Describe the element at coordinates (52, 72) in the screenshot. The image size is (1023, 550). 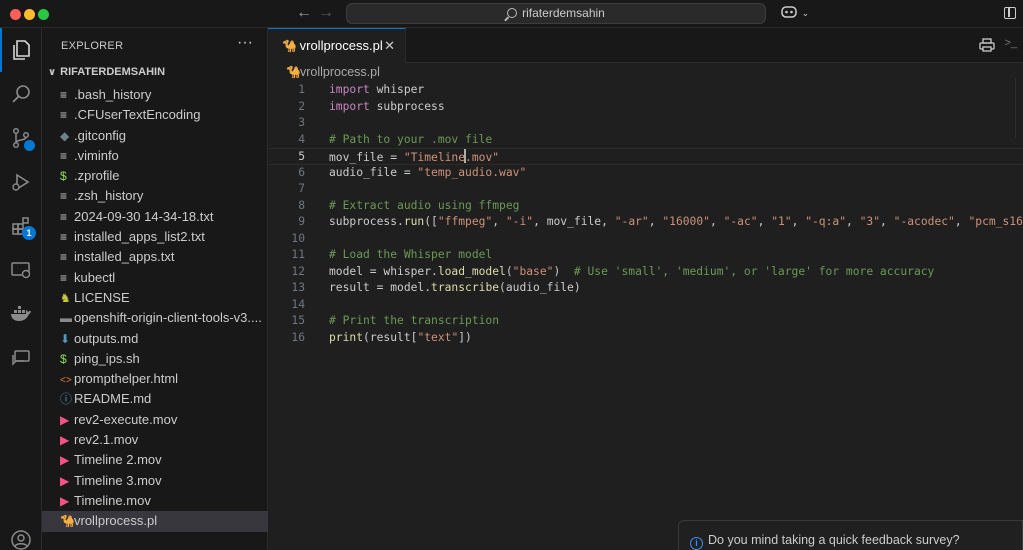
I see `chevron-down-icon: ∨` at that location.